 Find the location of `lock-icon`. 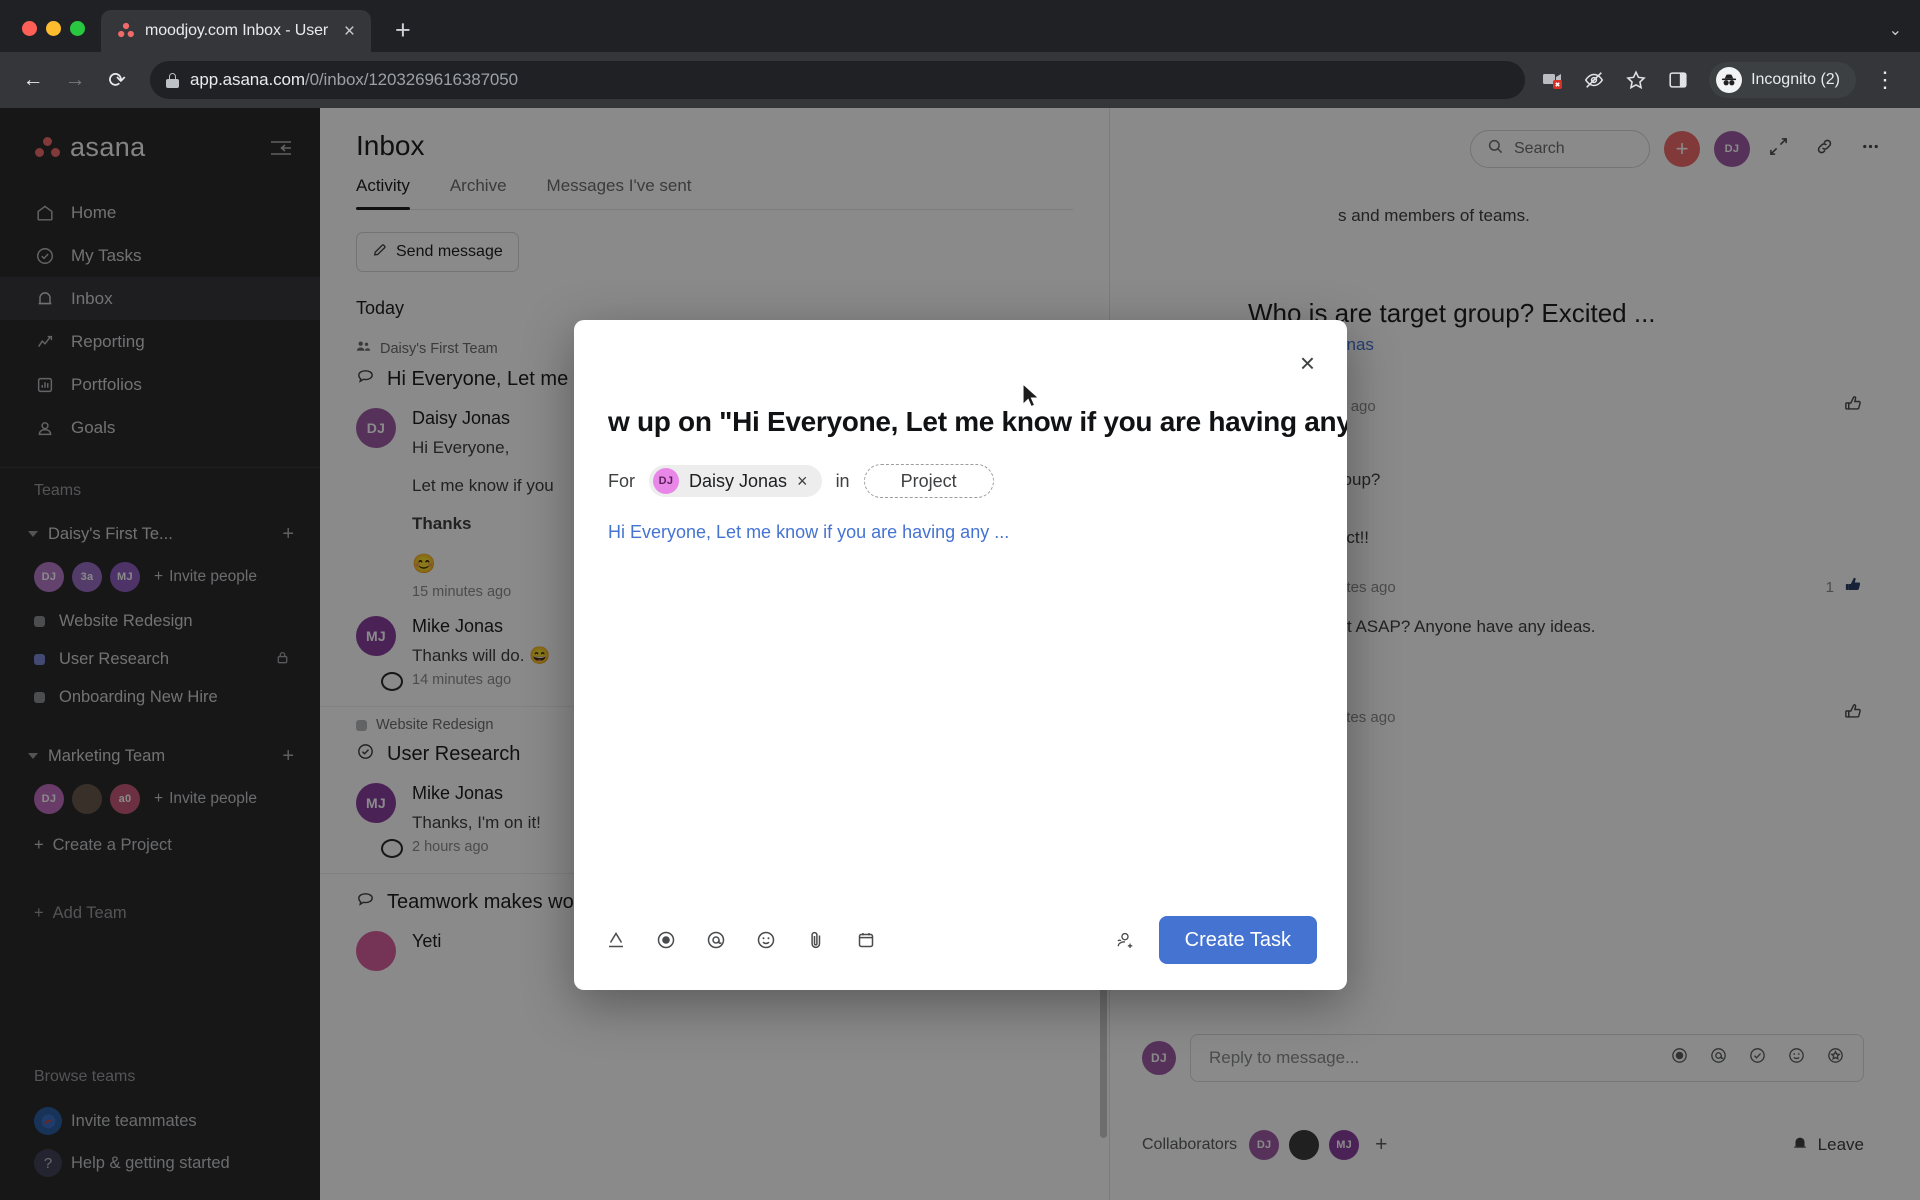

lock-icon is located at coordinates (172, 80).